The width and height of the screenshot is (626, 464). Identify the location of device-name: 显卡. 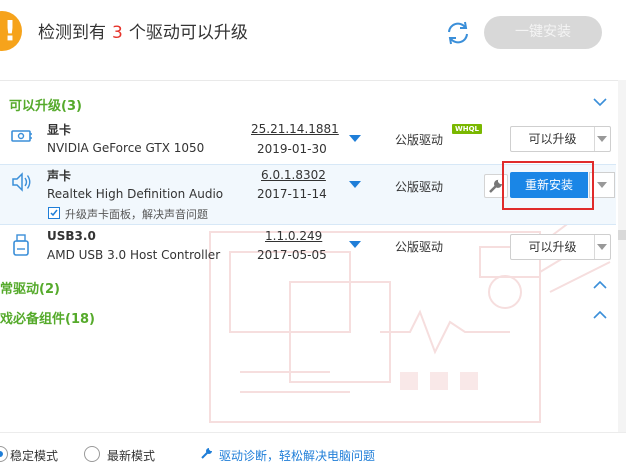
(59, 130).